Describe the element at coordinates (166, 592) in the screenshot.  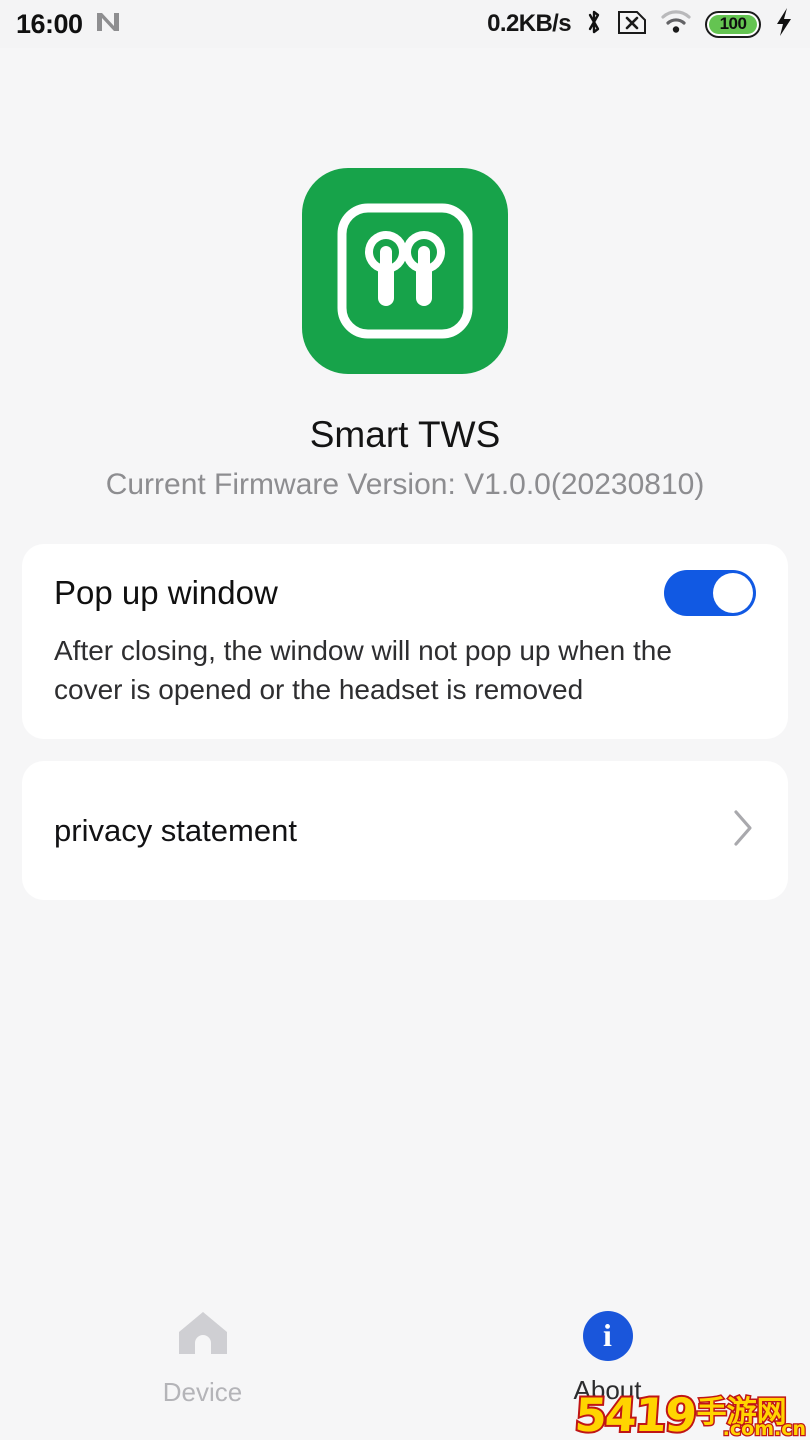
I see `popup-window-title: Pop up window` at that location.